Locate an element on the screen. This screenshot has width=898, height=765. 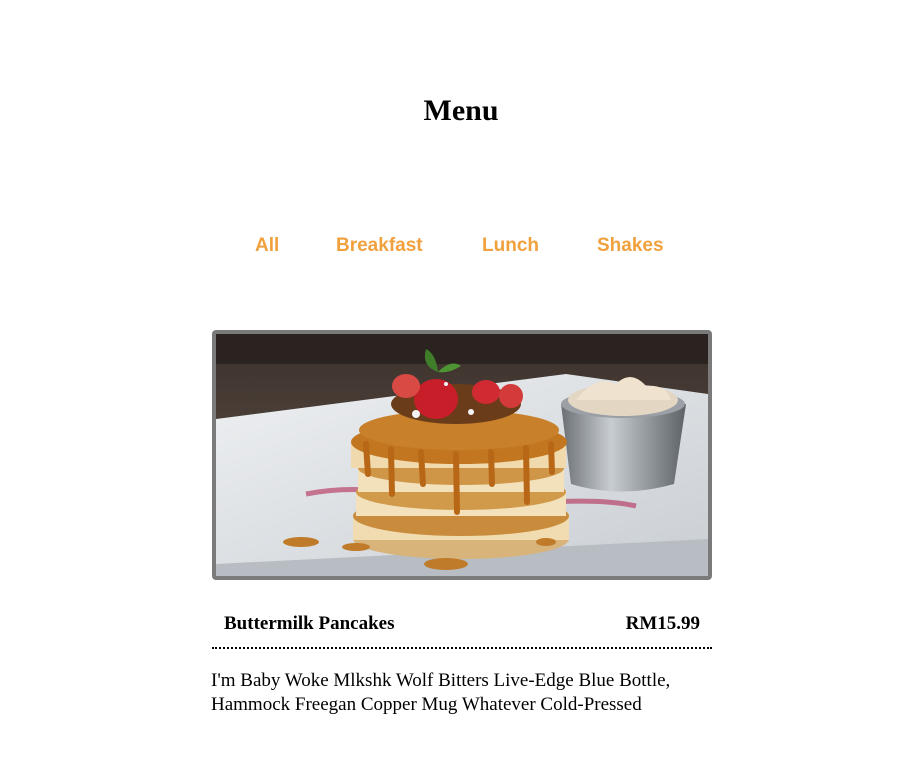
category-filters: All Breakfast Lunch Shakes is located at coordinates (449, 246).